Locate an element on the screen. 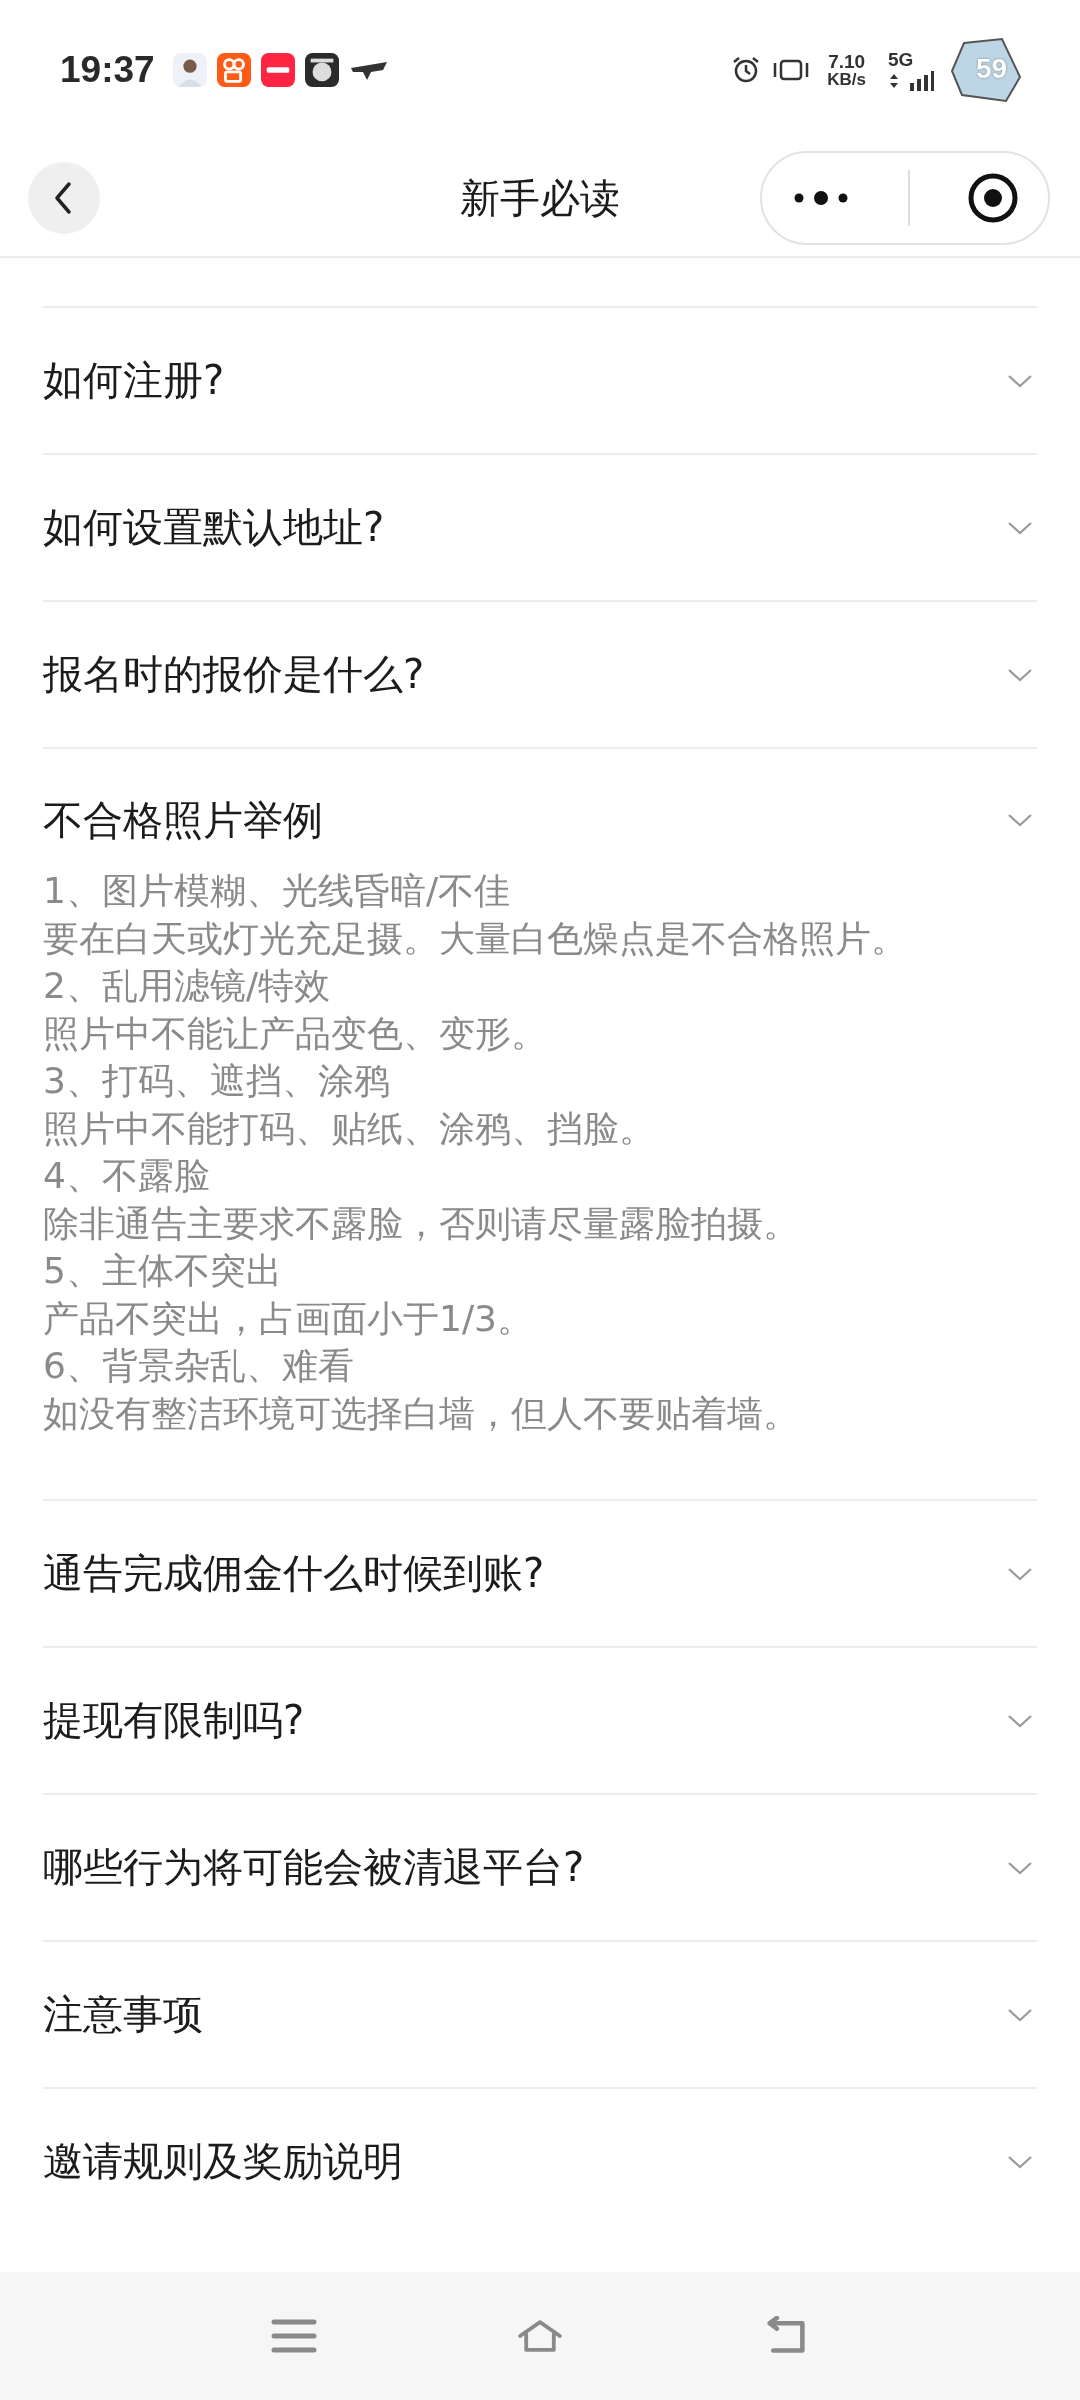 The image size is (1080, 2400). faq-item: 提现有限制吗? is located at coordinates (540, 1720).